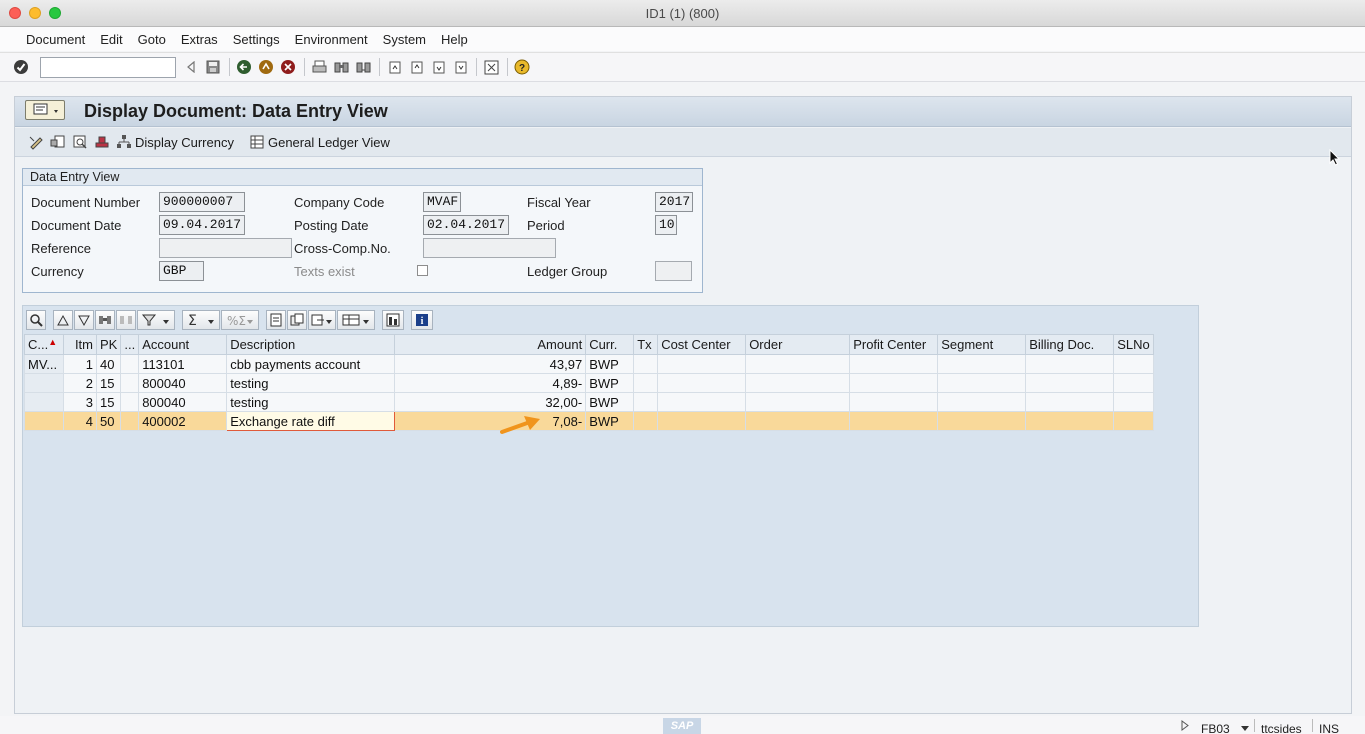 This screenshot has height=734, width=1365. Describe the element at coordinates (490, 421) in the screenshot. I see `cell-amount: 7,08-` at that location.